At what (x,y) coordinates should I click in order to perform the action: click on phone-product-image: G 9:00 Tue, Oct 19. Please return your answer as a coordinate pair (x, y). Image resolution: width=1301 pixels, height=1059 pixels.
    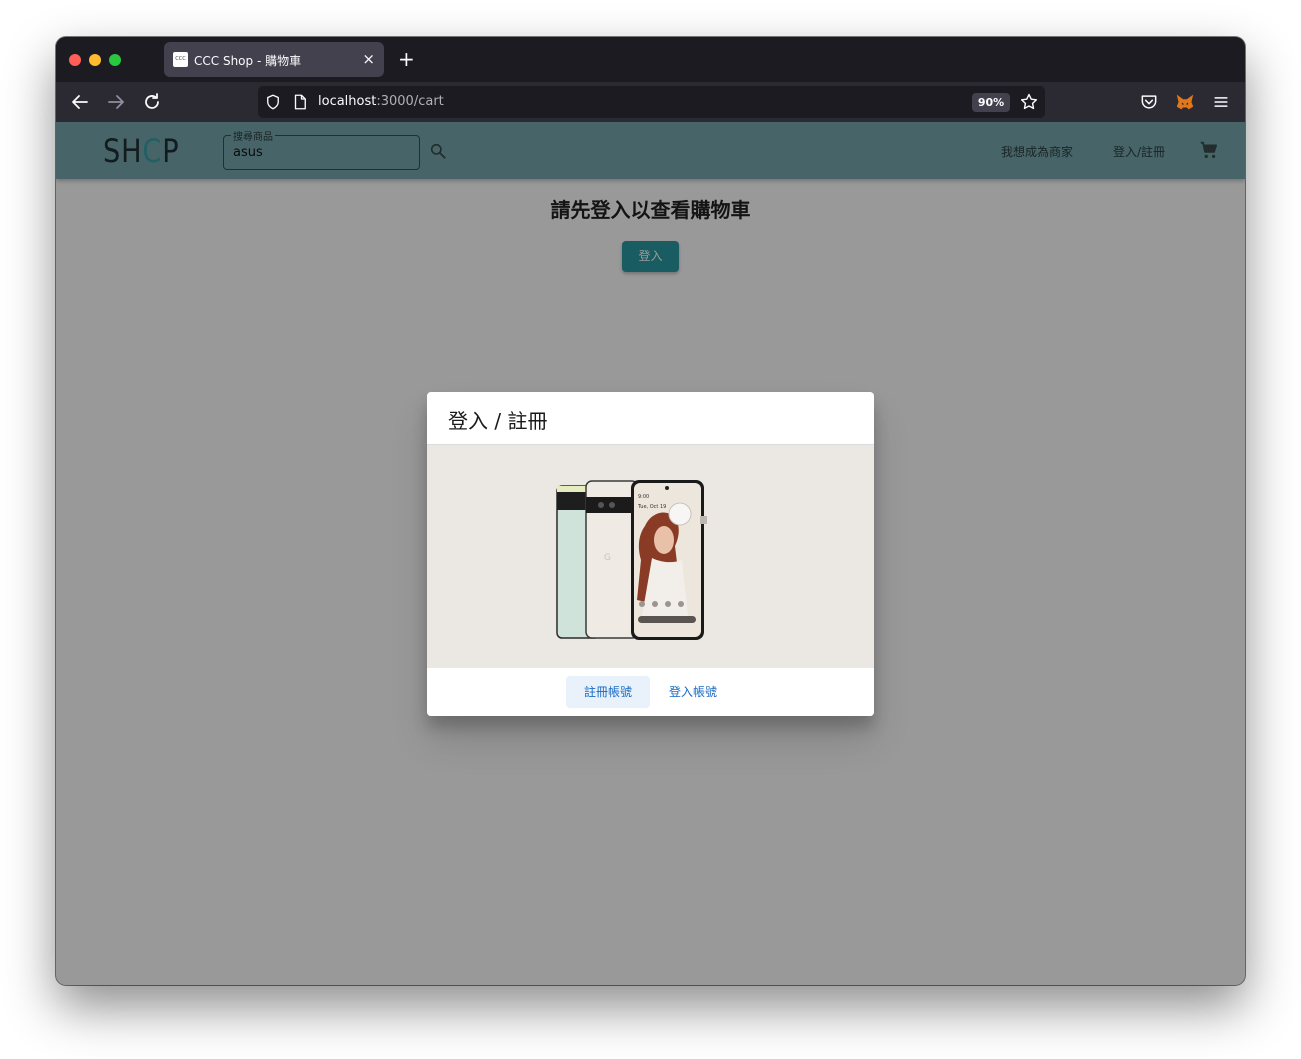
    Looking at the image, I should click on (650, 556).